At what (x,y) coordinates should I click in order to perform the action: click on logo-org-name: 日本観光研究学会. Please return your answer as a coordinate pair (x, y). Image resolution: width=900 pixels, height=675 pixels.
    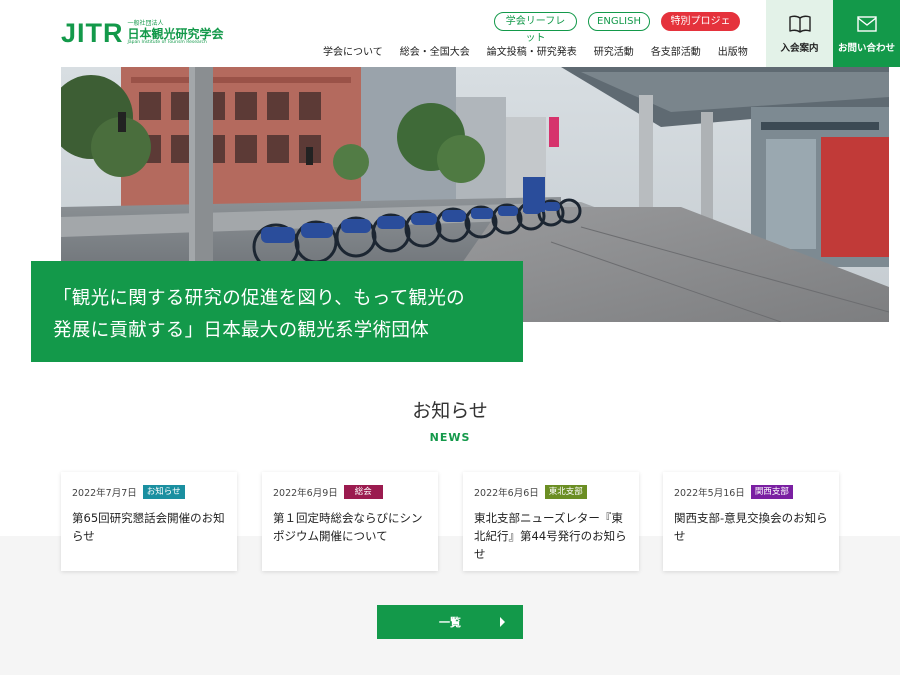
    Looking at the image, I should click on (175, 33).